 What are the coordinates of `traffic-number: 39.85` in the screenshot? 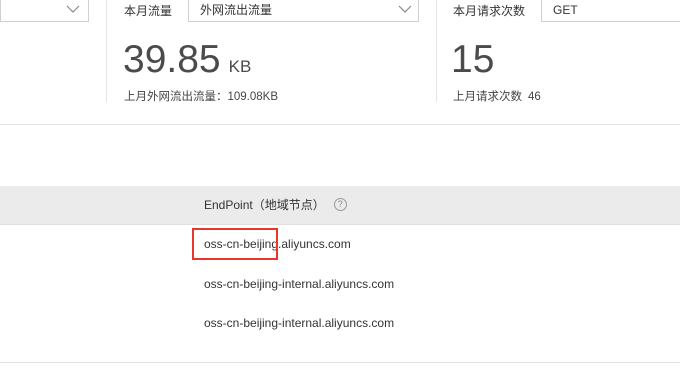 It's located at (172, 59).